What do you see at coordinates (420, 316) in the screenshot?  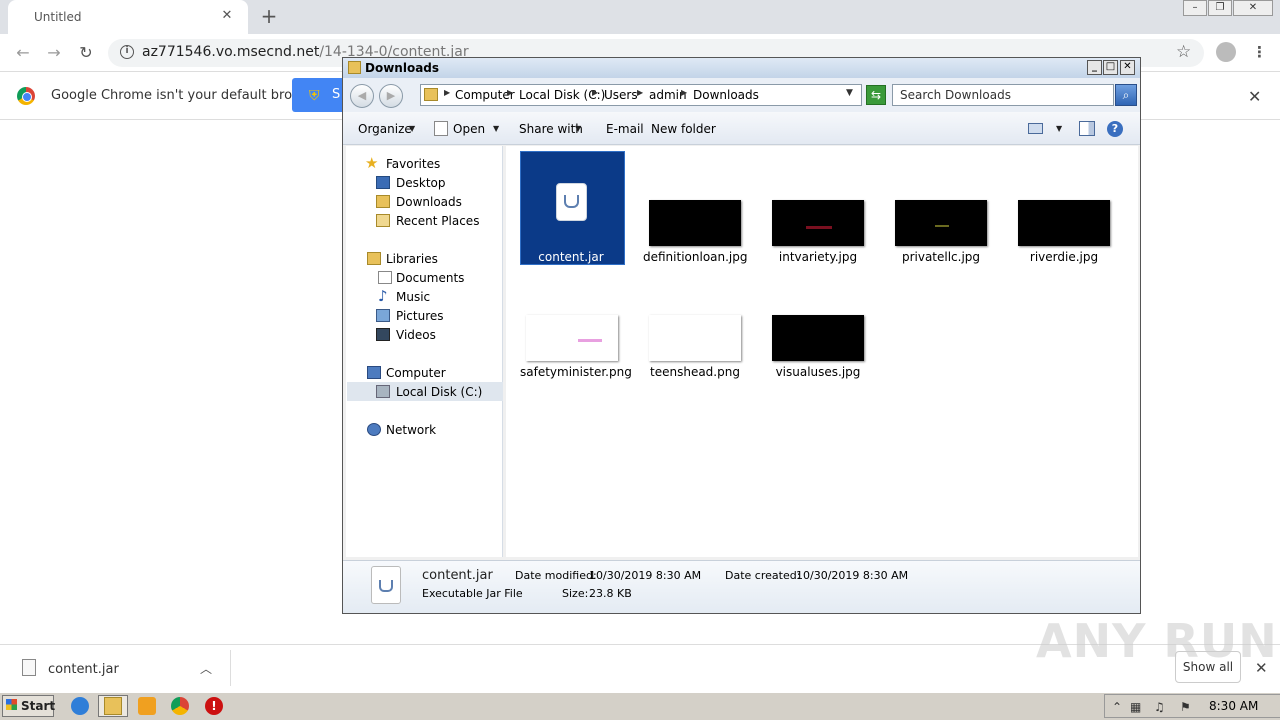 I see `nav-pictures: Pictures` at bounding box center [420, 316].